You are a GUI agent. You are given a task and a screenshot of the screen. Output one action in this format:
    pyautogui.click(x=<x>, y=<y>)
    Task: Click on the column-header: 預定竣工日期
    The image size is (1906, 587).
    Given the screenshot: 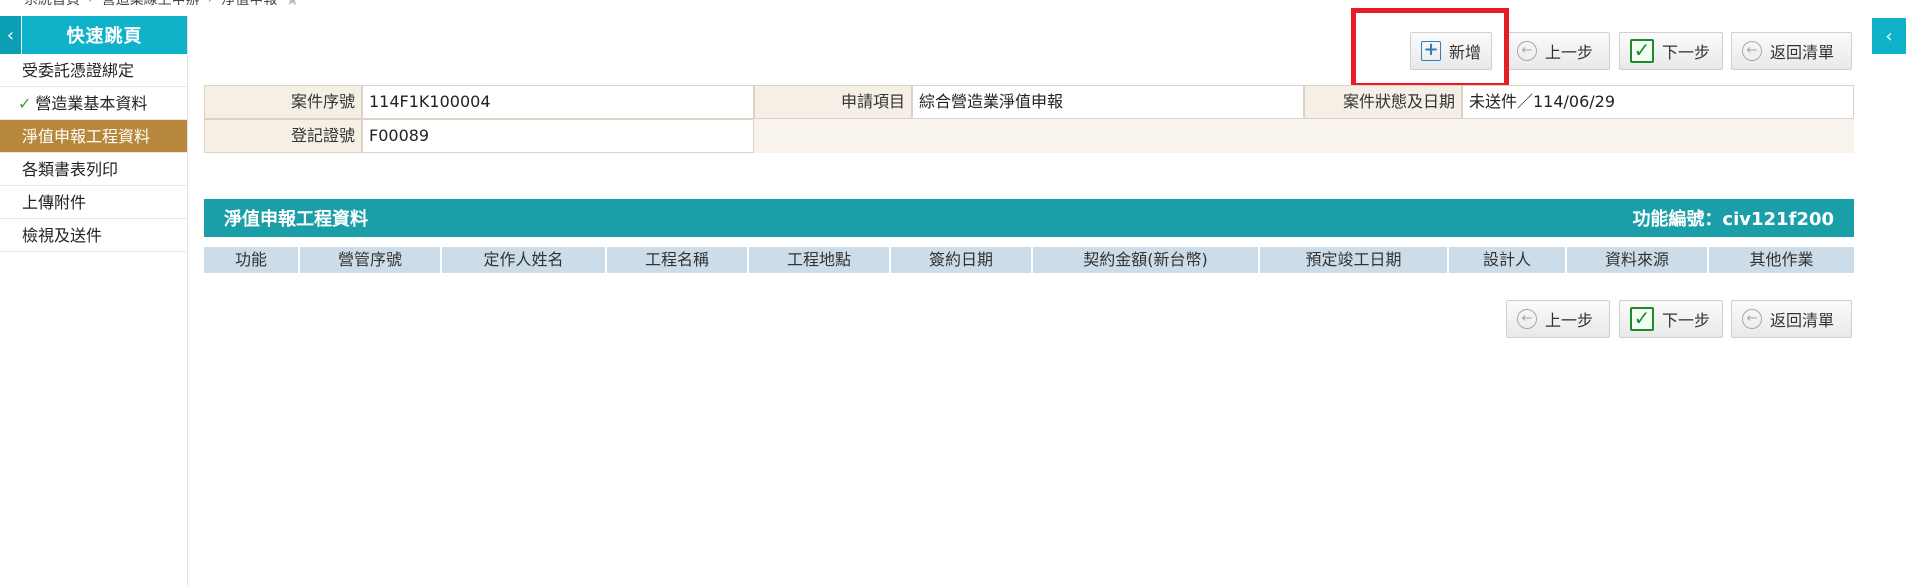 What is the action you would take?
    pyautogui.click(x=1354, y=260)
    